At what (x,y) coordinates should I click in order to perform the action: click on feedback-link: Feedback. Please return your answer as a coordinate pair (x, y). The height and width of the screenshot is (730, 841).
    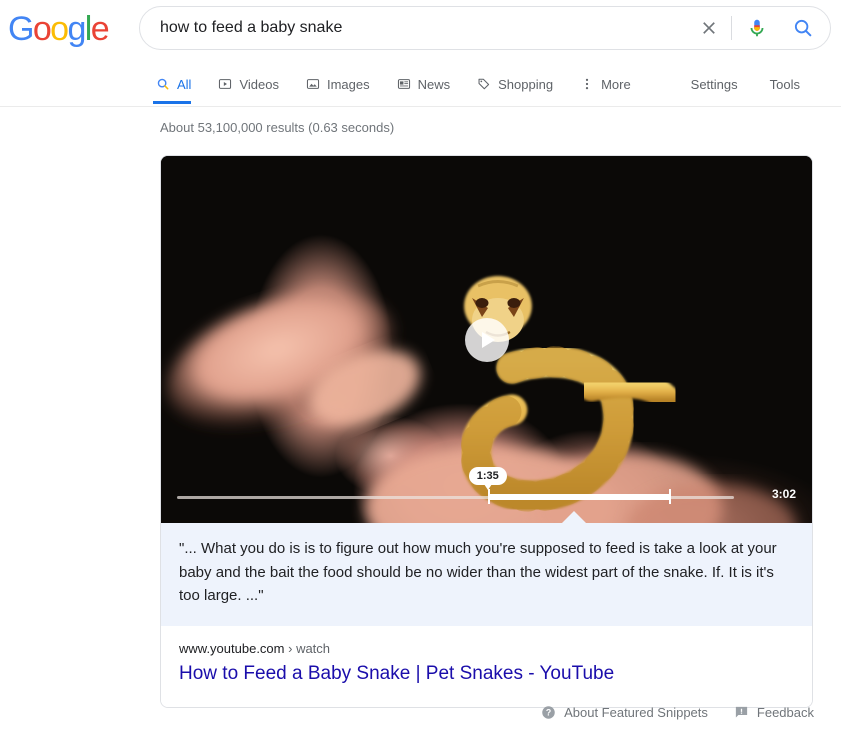
    Looking at the image, I should click on (774, 712).